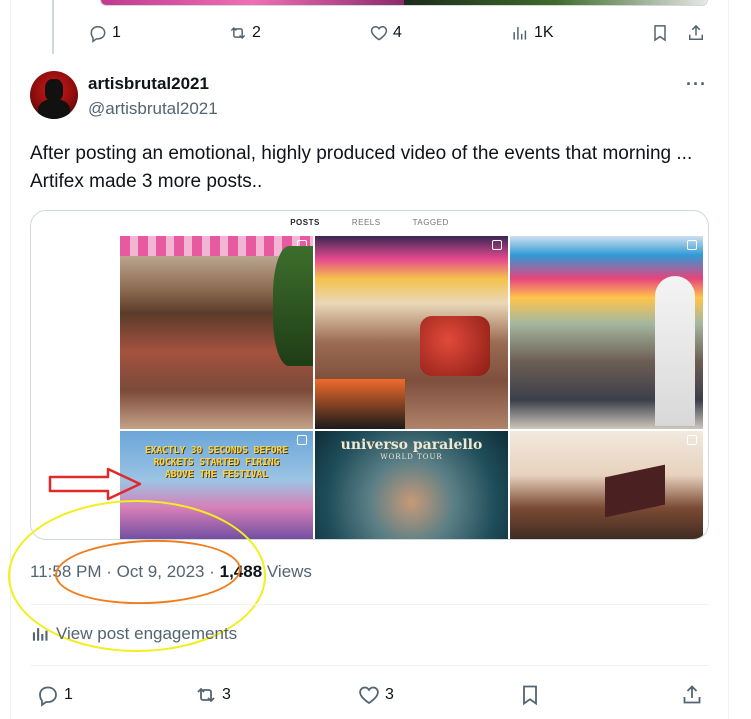  Describe the element at coordinates (305, 222) in the screenshot. I see `ig-tab-posts: POSTS` at that location.